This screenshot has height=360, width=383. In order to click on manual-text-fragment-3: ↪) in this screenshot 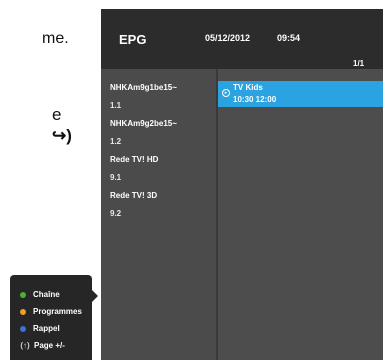, I will do `click(62, 135)`.